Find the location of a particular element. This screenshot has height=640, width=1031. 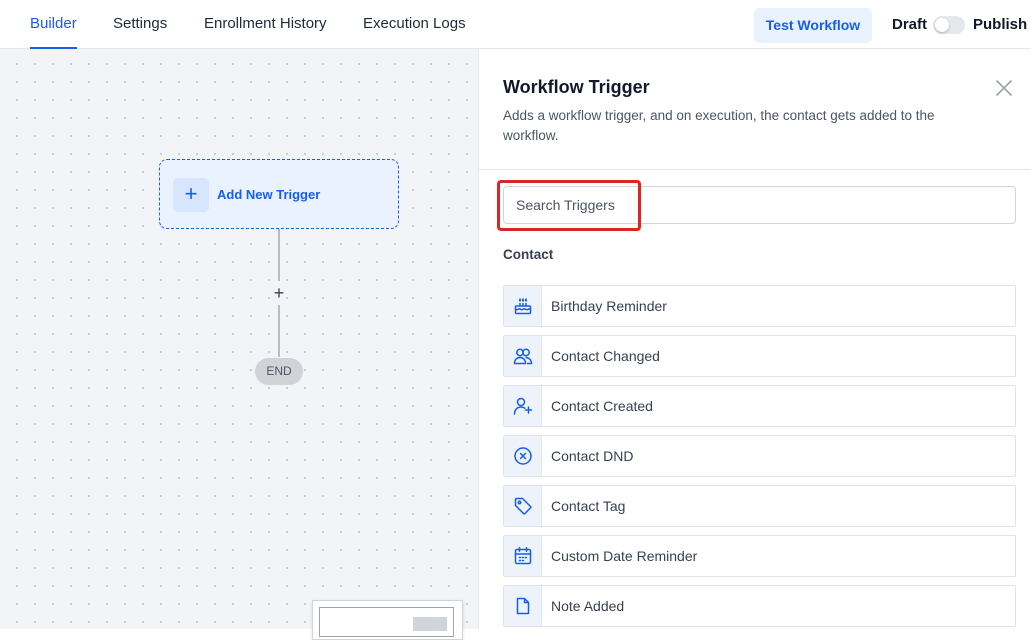

trigger-item-label: Contact Tag is located at coordinates (588, 506).